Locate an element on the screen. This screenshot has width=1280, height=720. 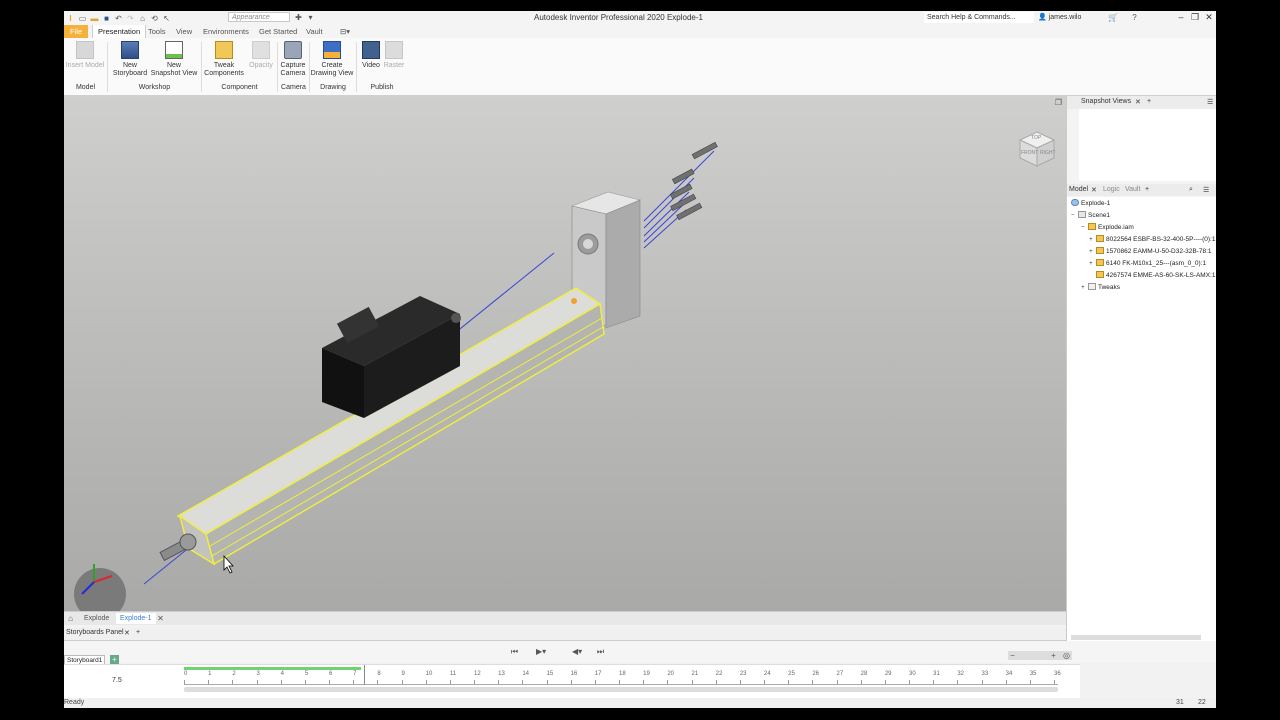
go-to-start-icon: ⏮ is located at coordinates (514, 651).